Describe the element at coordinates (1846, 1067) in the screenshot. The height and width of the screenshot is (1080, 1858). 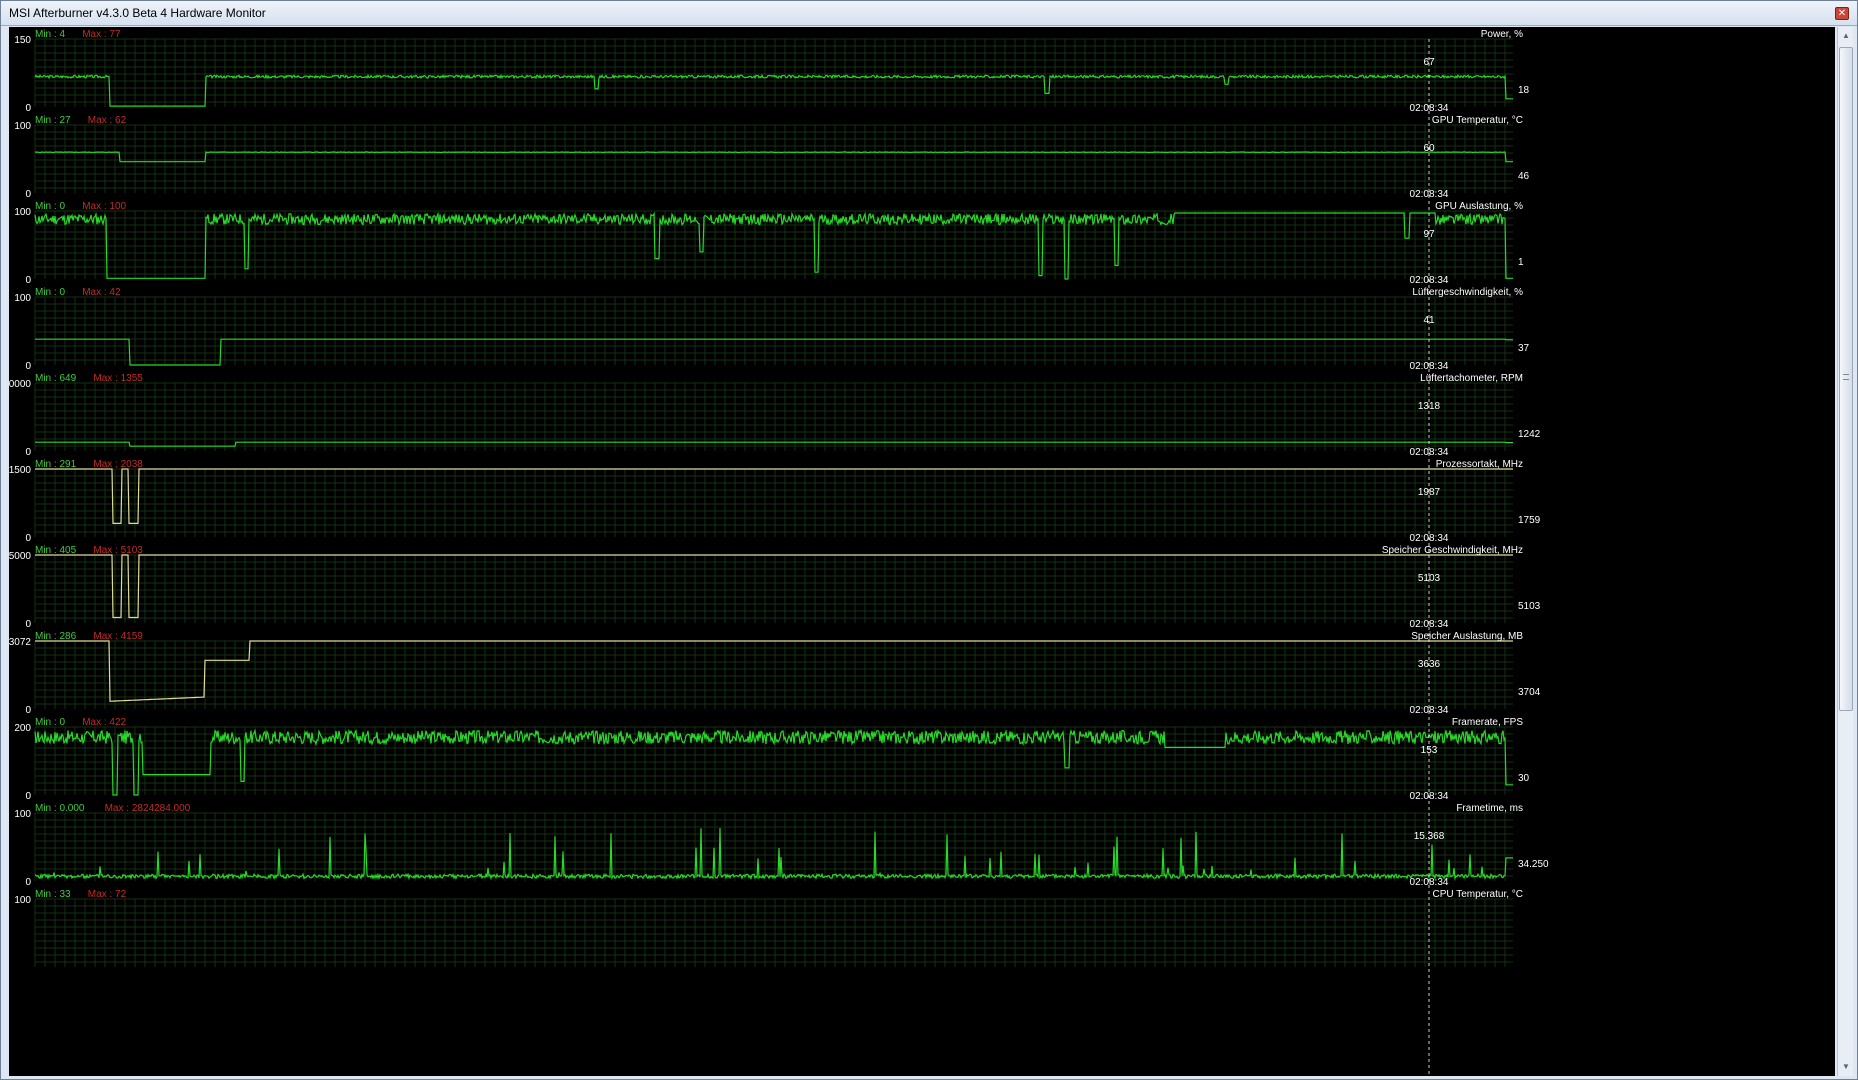
I see `scroll-down-icon: ▼` at that location.